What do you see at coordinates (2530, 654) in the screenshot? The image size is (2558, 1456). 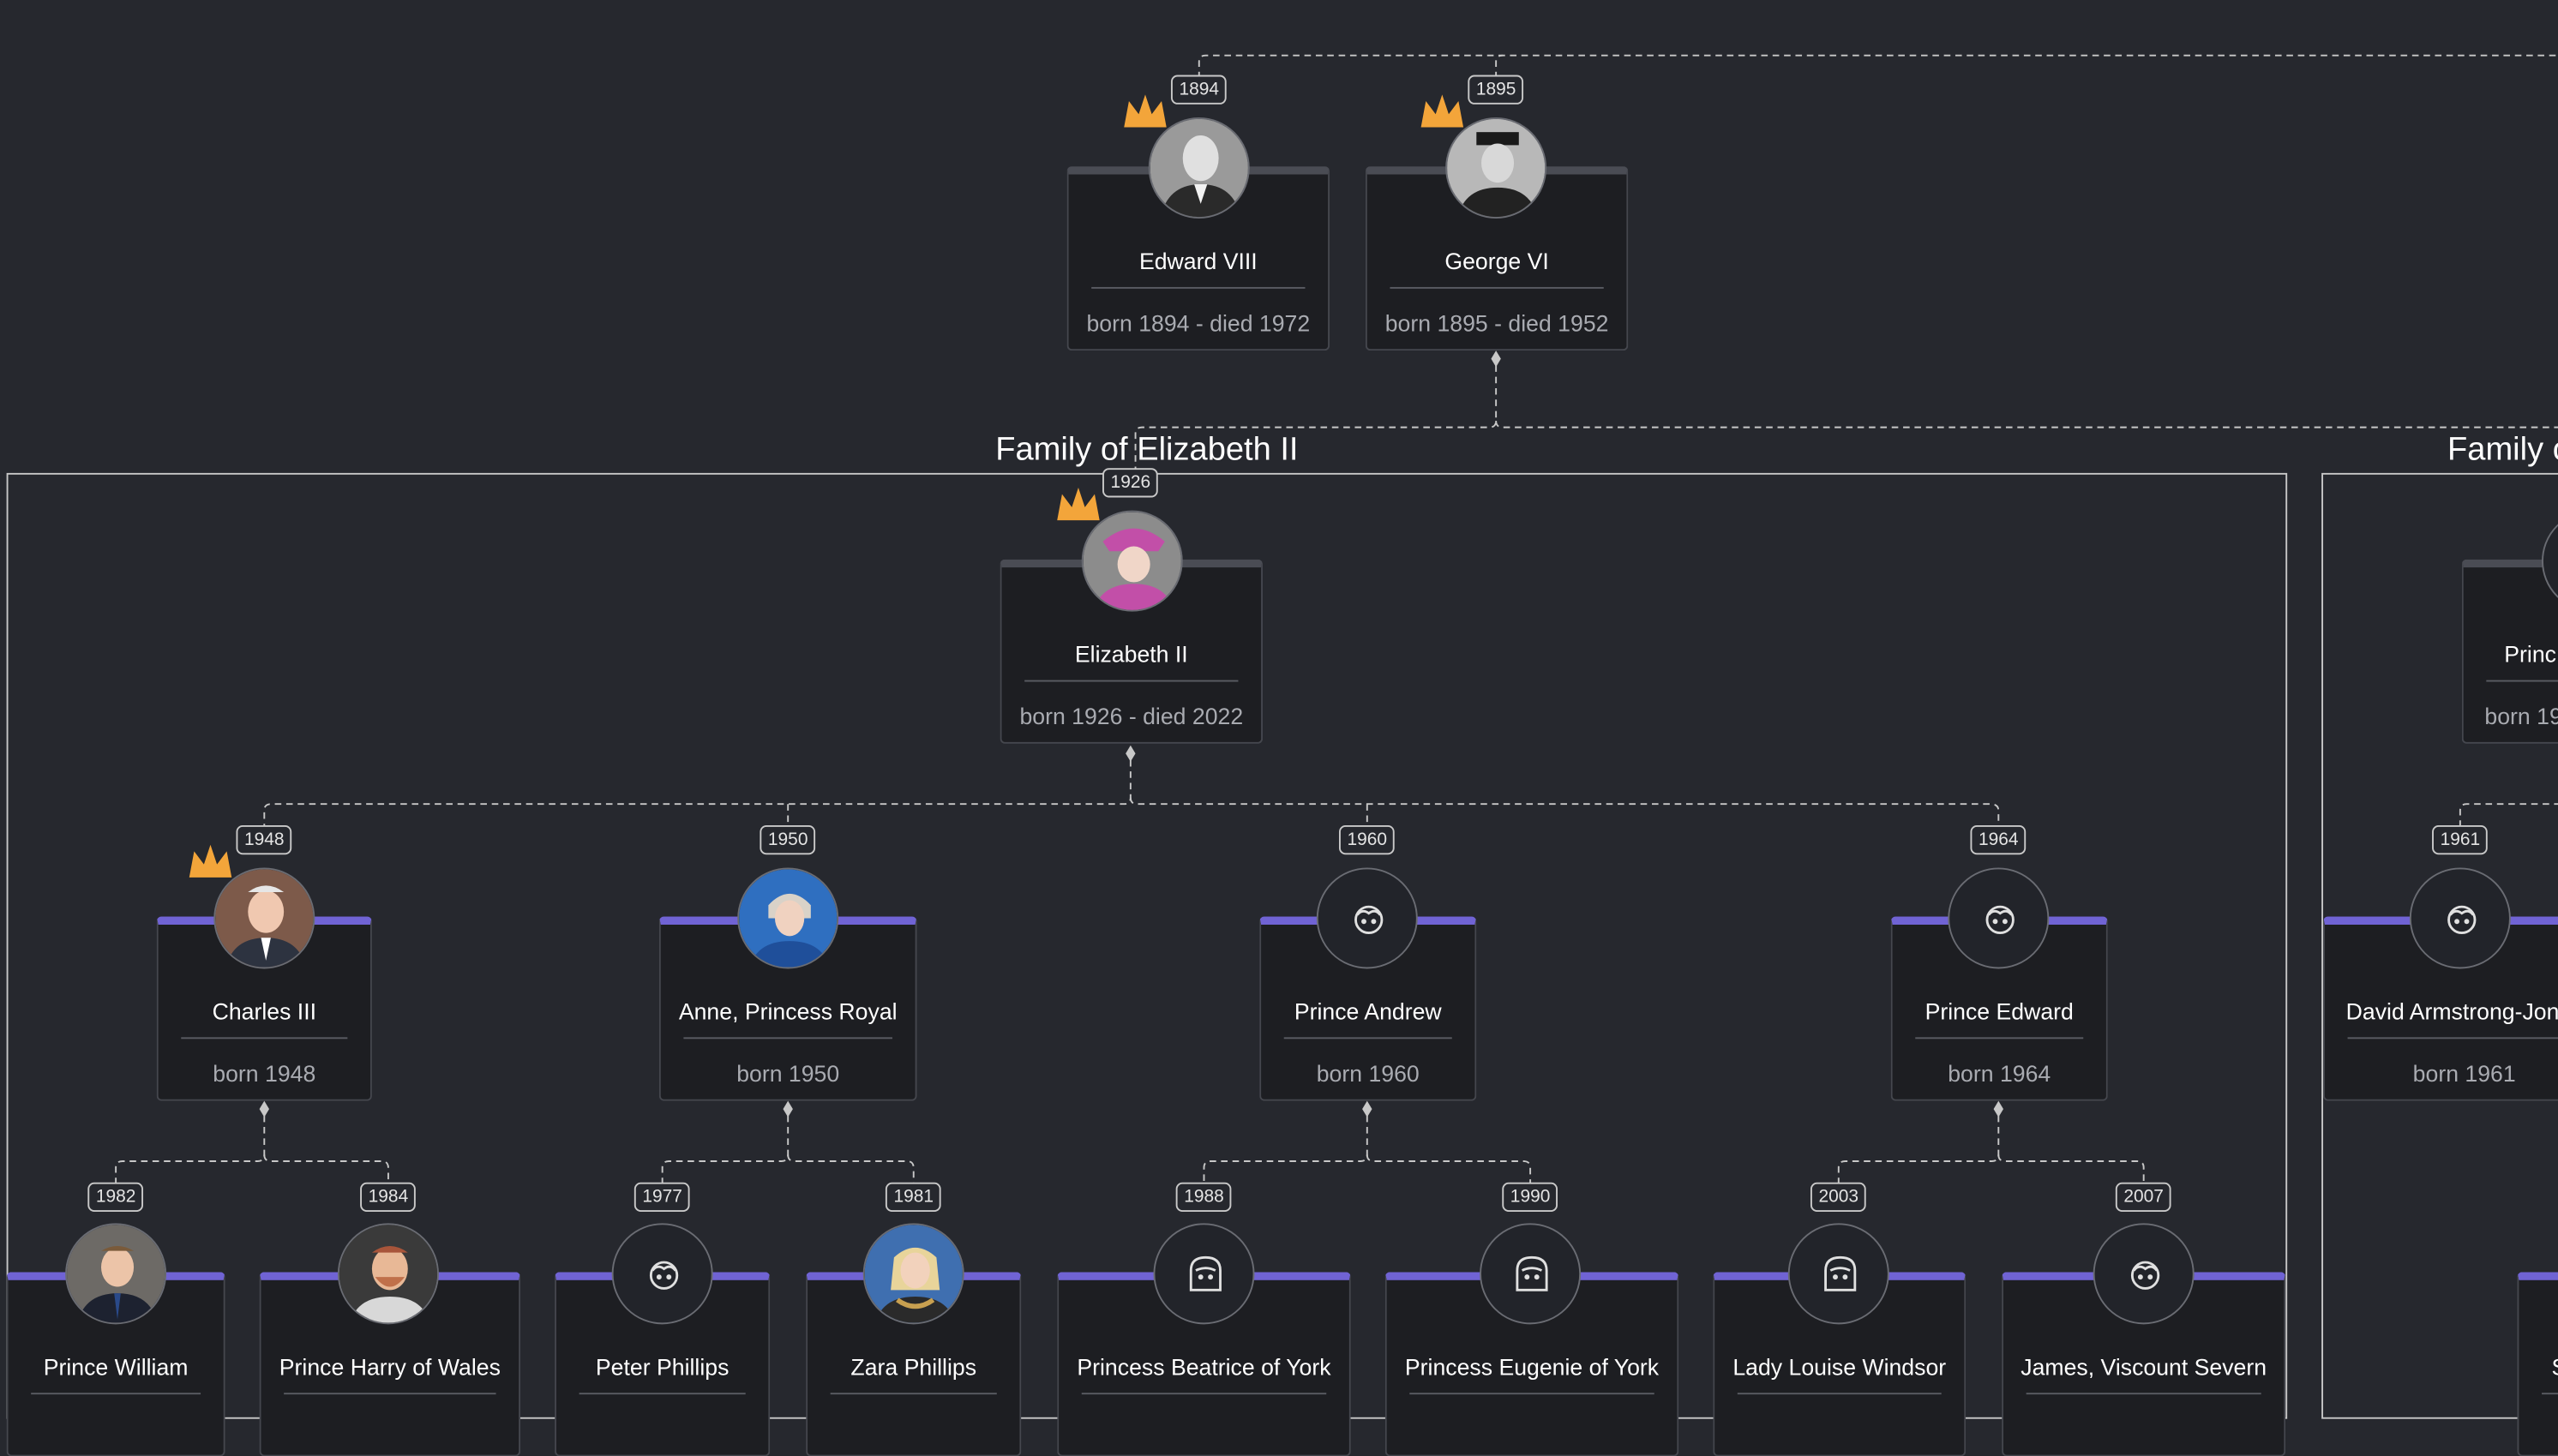 I see `person-name: Princ` at bounding box center [2530, 654].